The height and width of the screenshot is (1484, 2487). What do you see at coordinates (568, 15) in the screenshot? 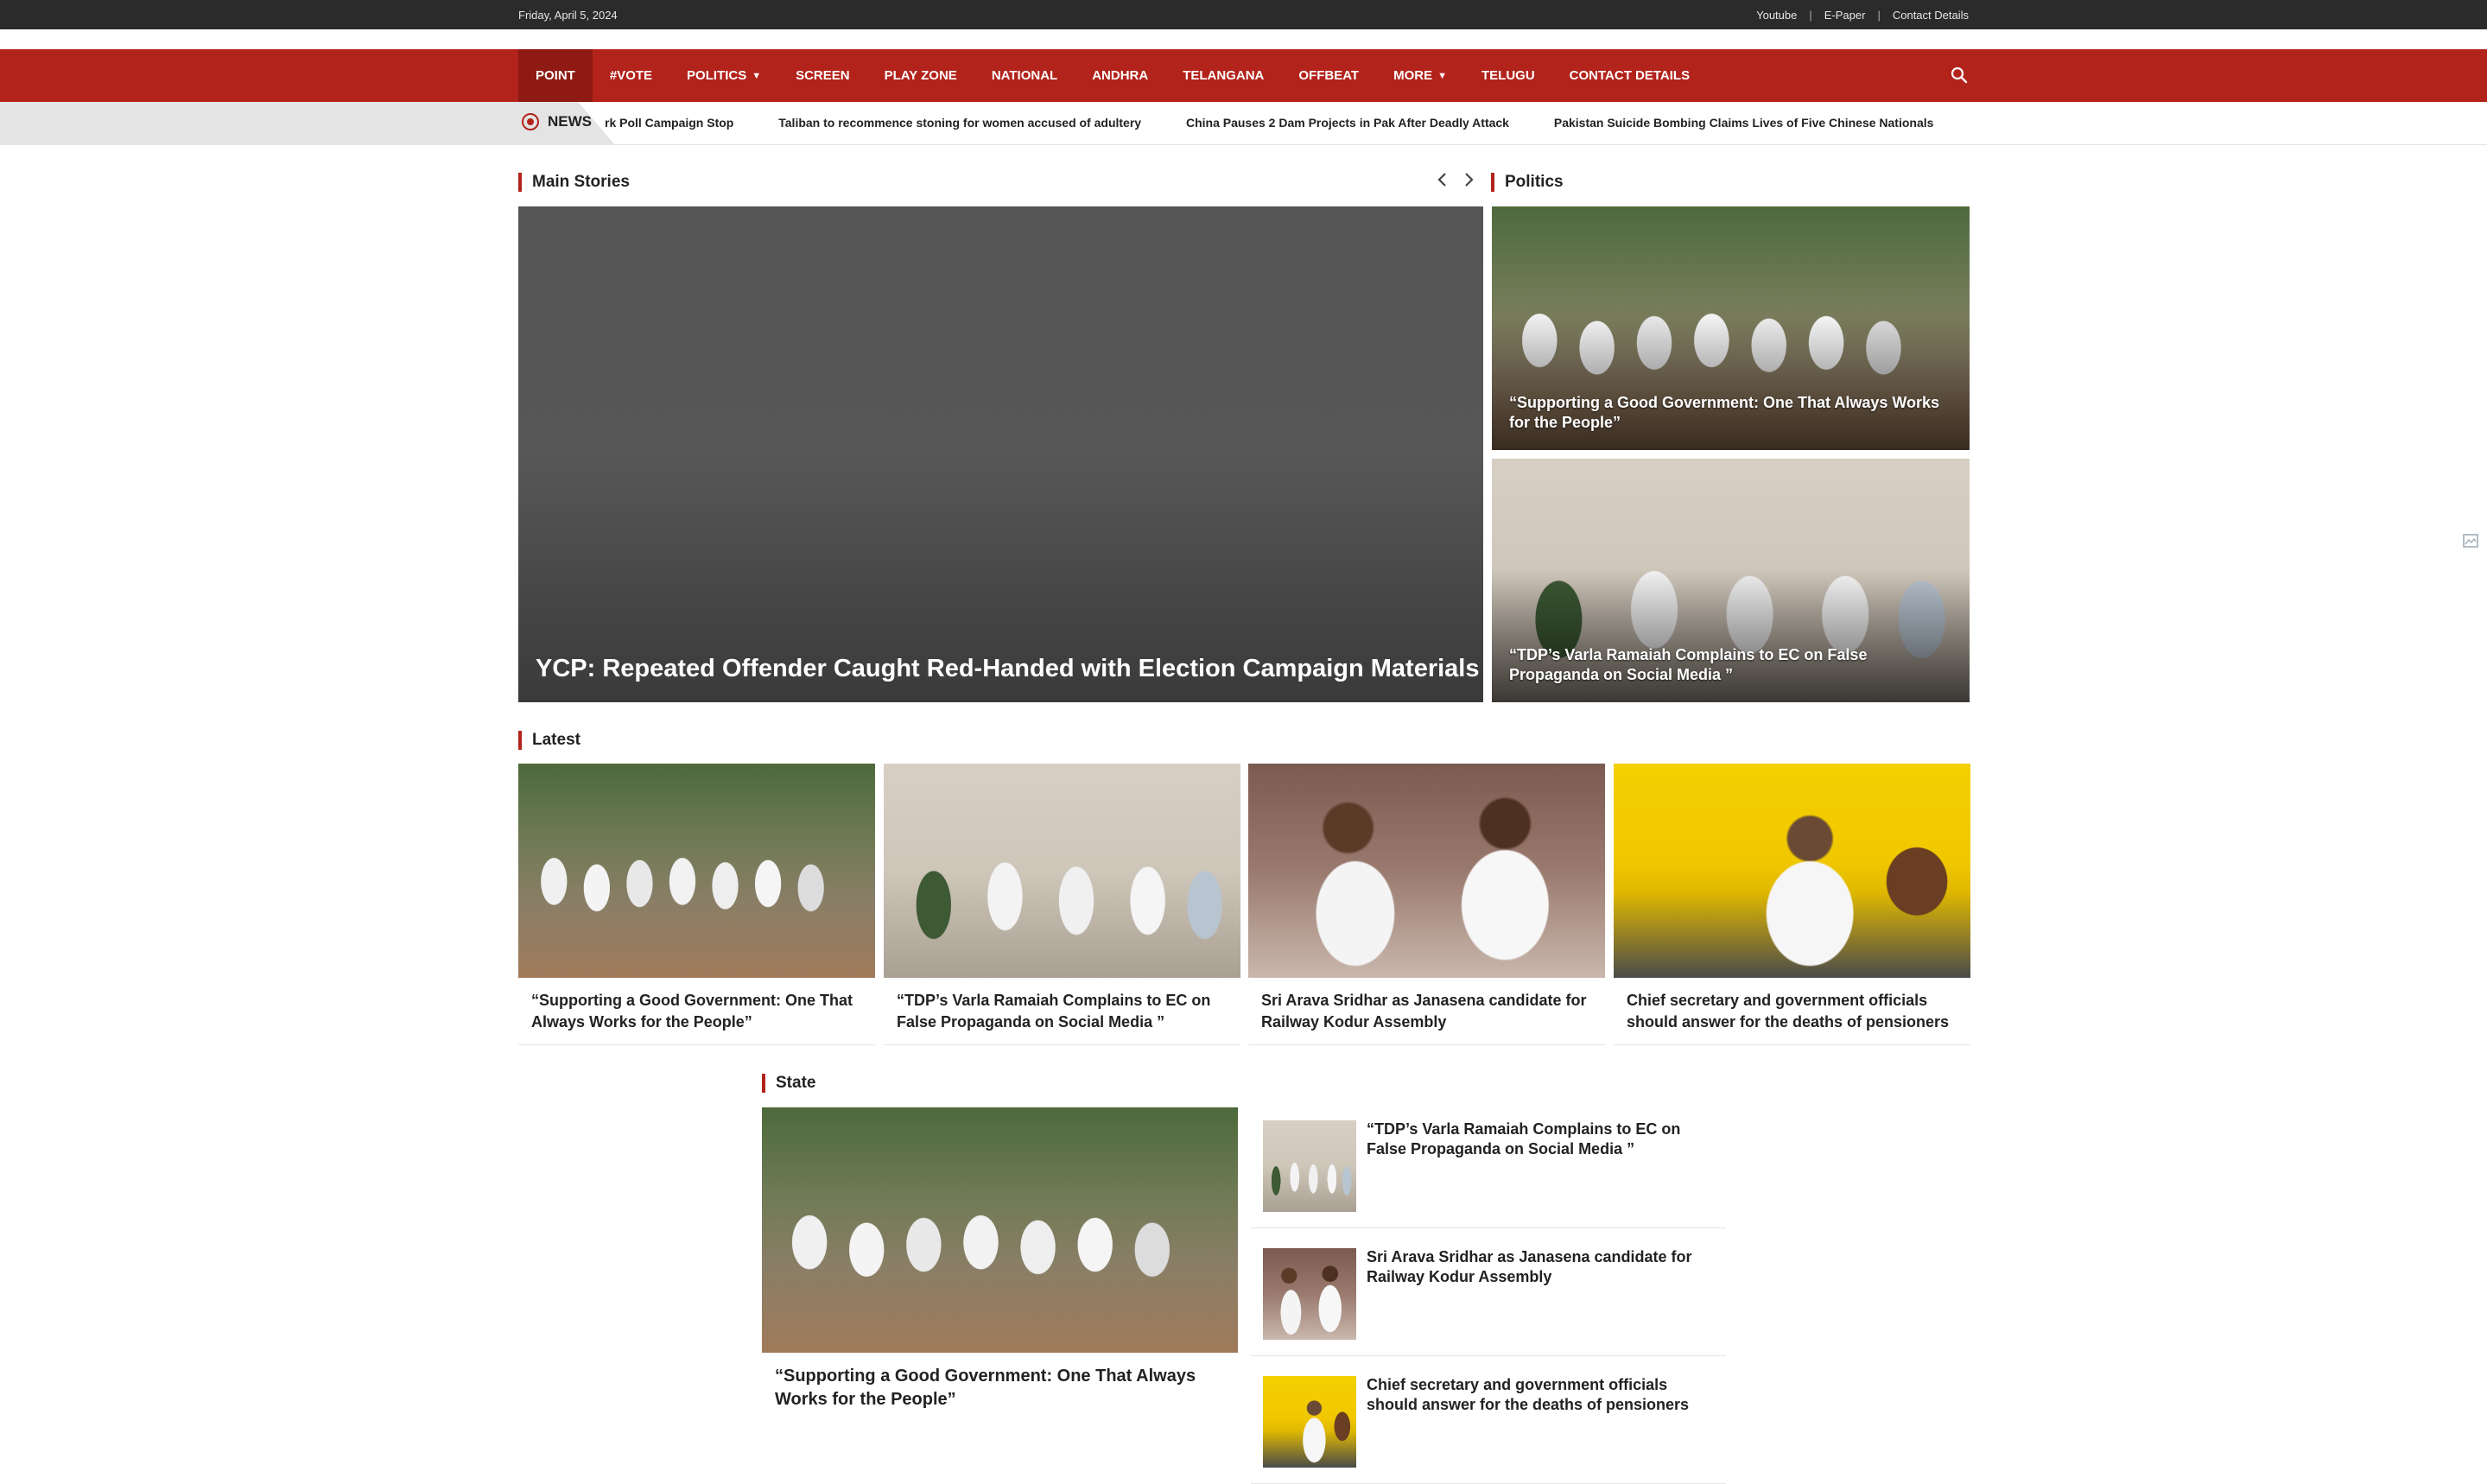
I see `current-date: Friday, April 5, 2024` at bounding box center [568, 15].